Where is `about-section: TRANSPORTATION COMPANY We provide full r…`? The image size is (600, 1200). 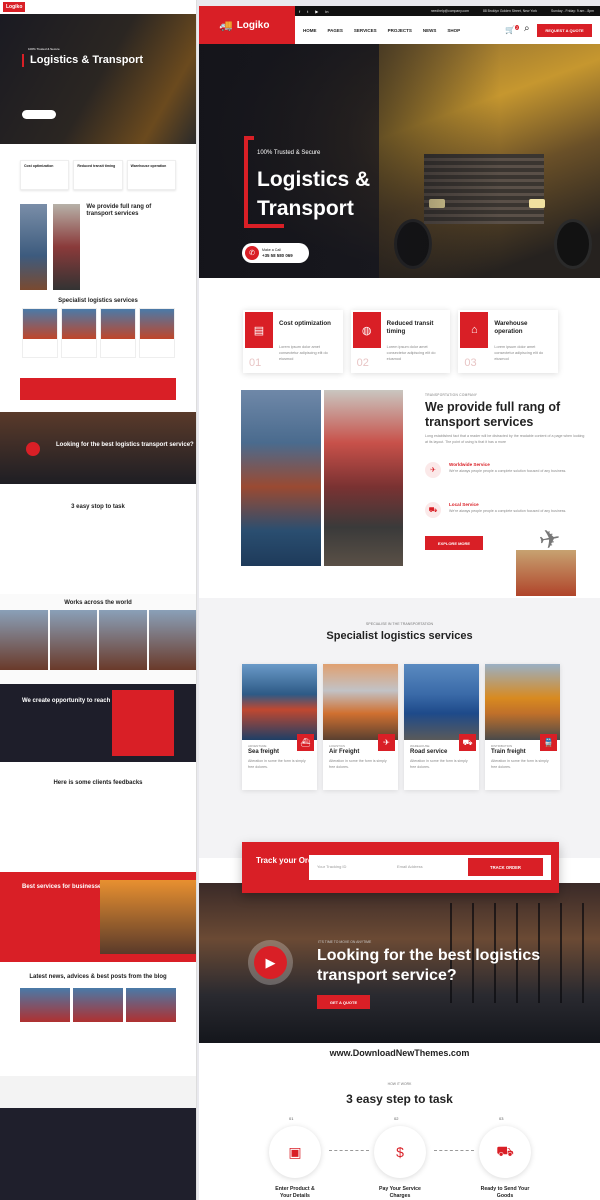 about-section: TRANSPORTATION COMPANY We provide full r… is located at coordinates (399, 488).